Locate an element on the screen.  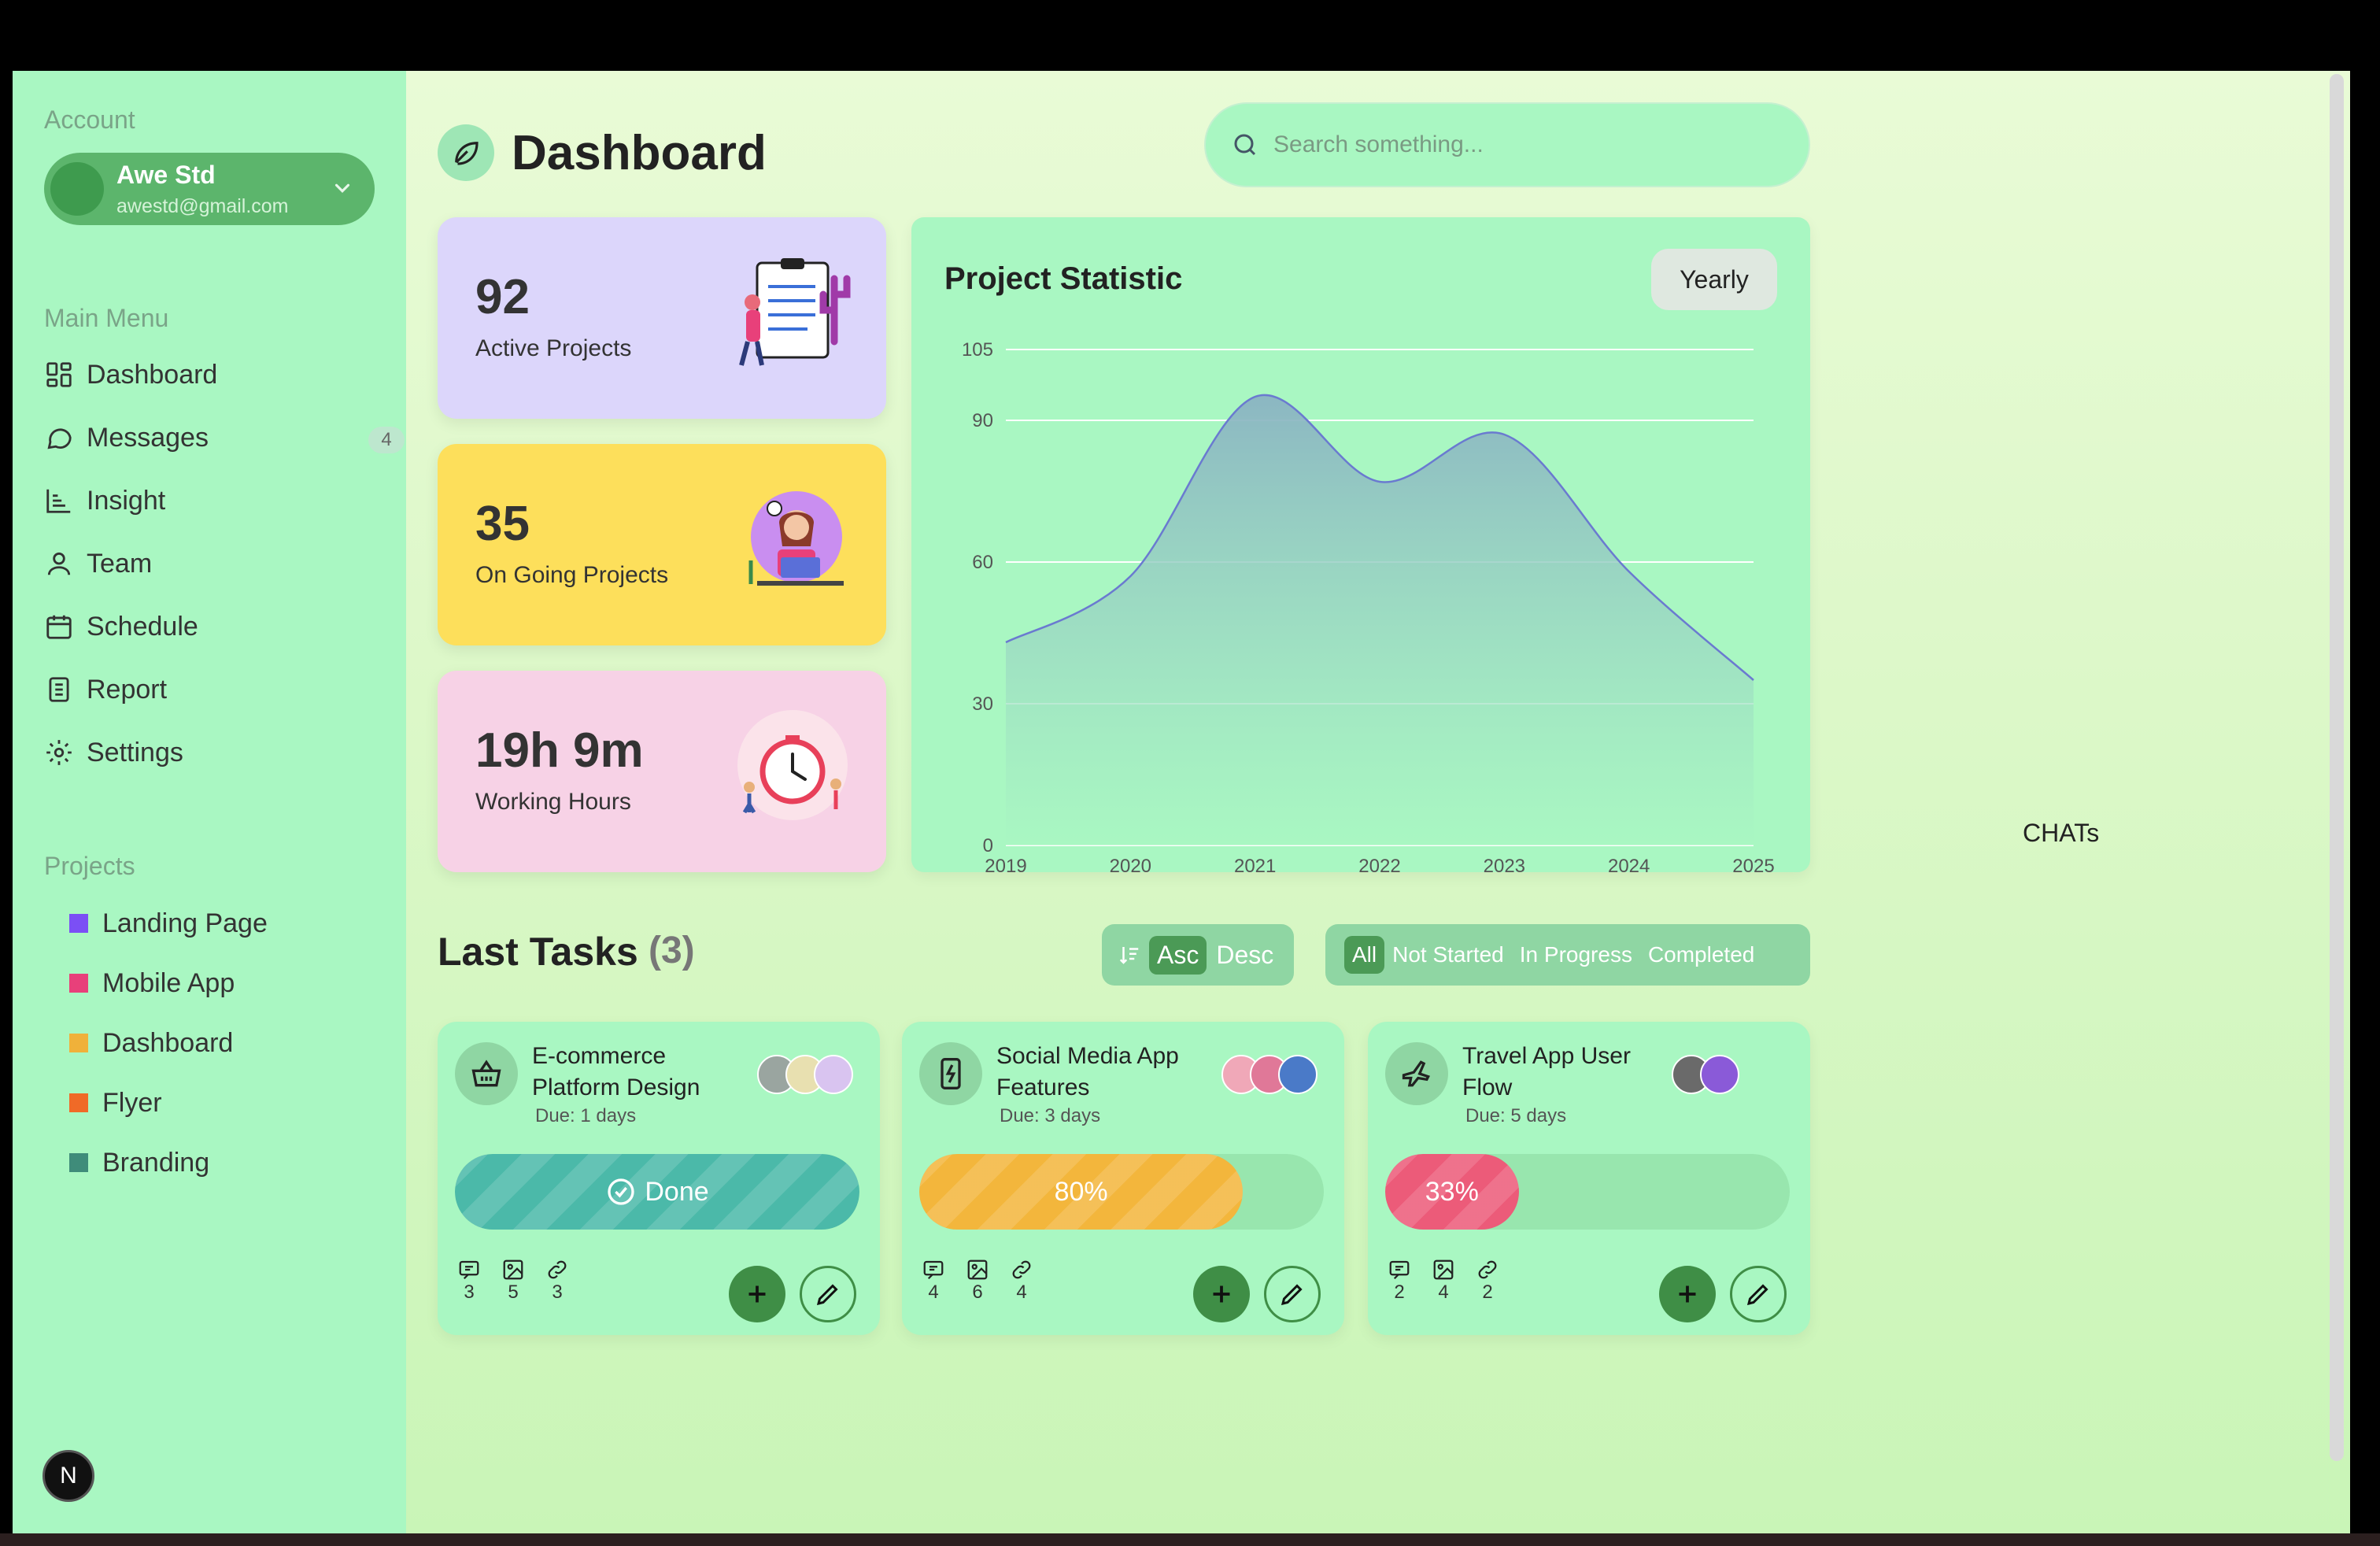
x-tick-label: 2023 is located at coordinates (1504, 864).